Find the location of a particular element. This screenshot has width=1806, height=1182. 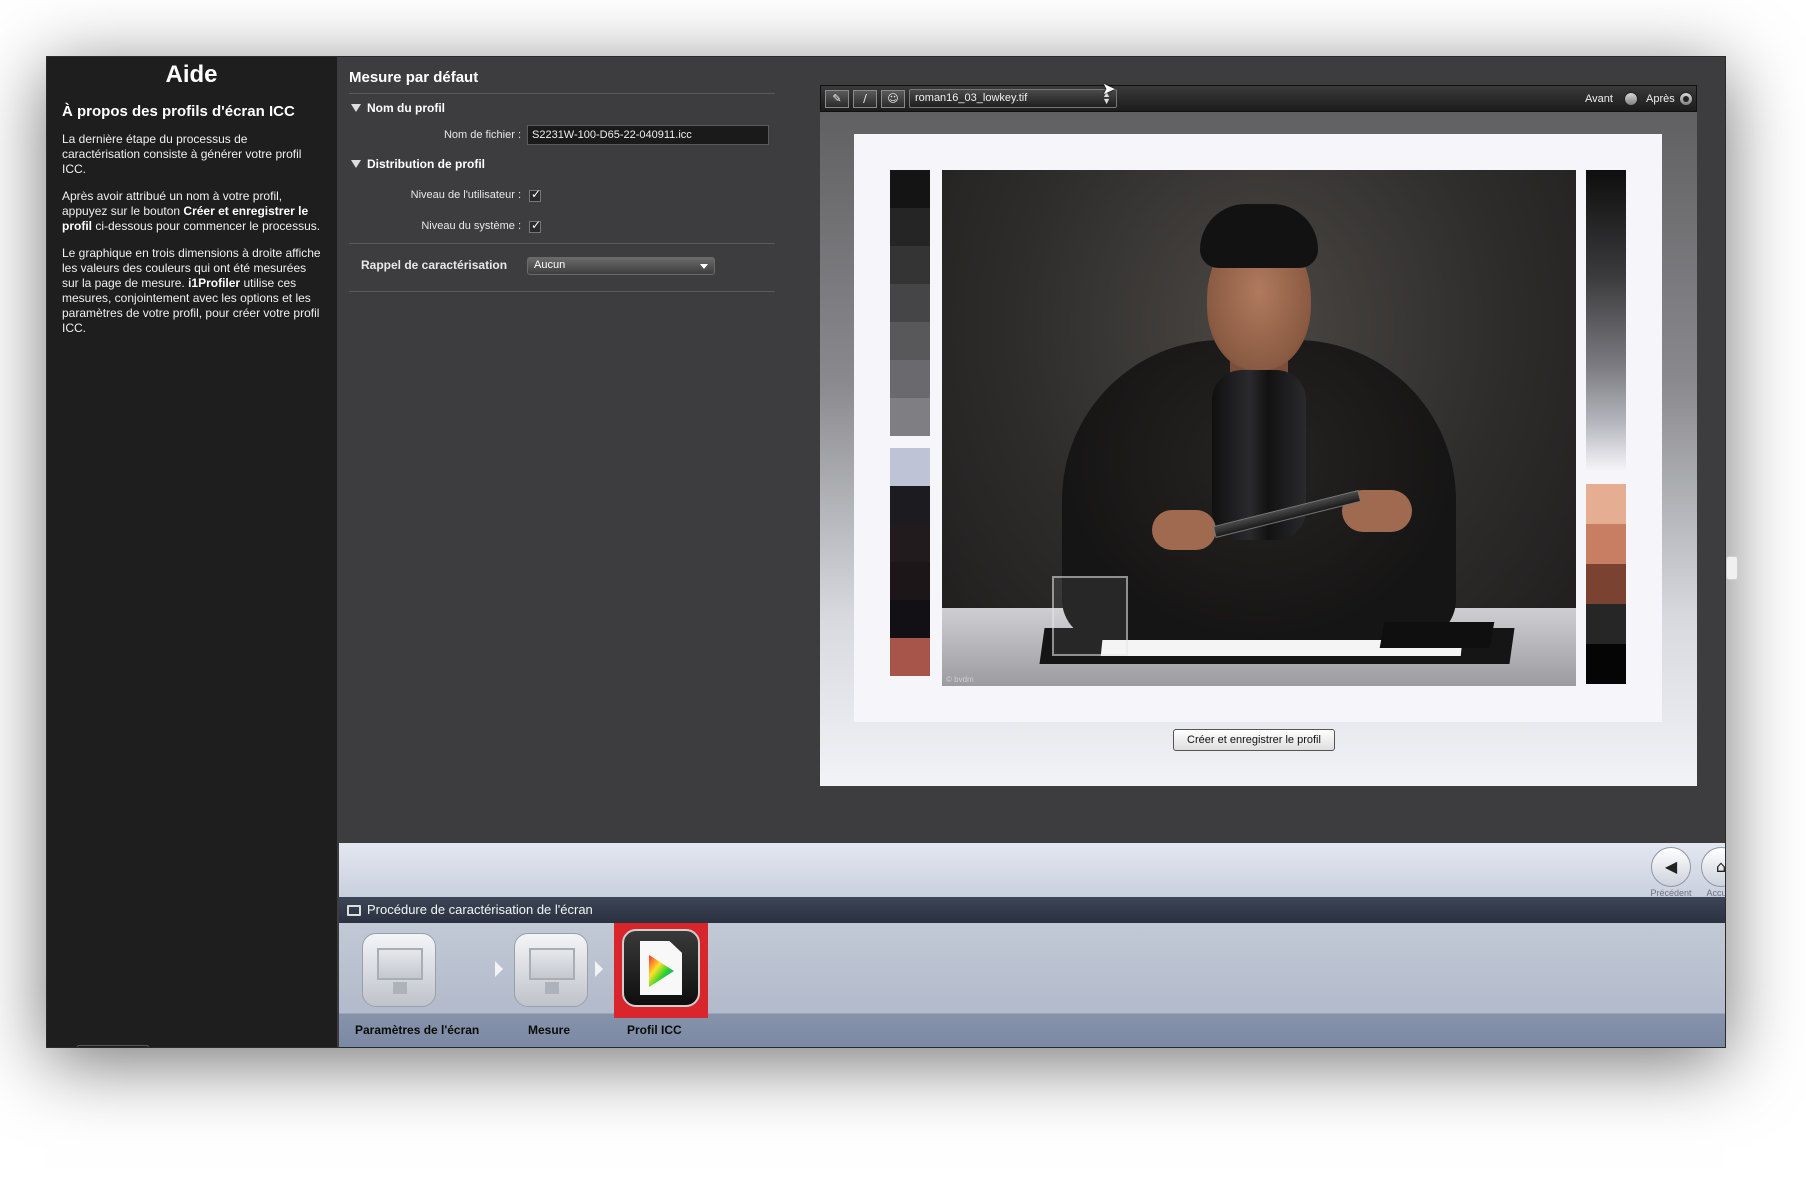

previous-button: ◀ is located at coordinates (1671, 867).